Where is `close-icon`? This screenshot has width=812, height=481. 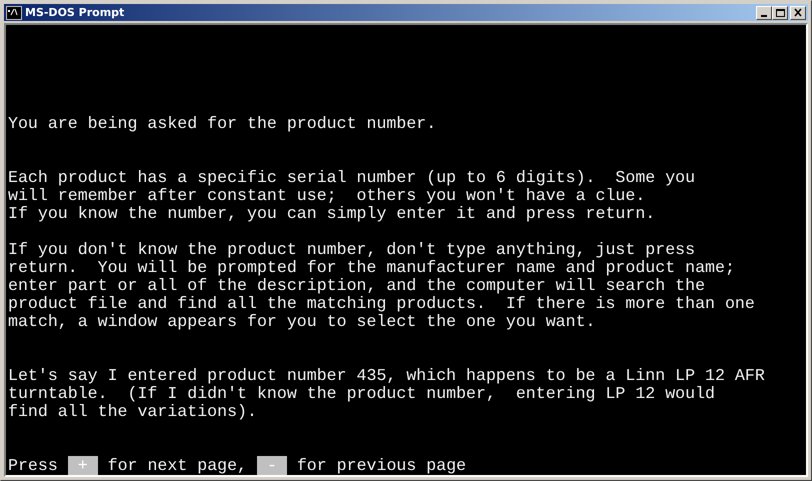
close-icon is located at coordinates (798, 12).